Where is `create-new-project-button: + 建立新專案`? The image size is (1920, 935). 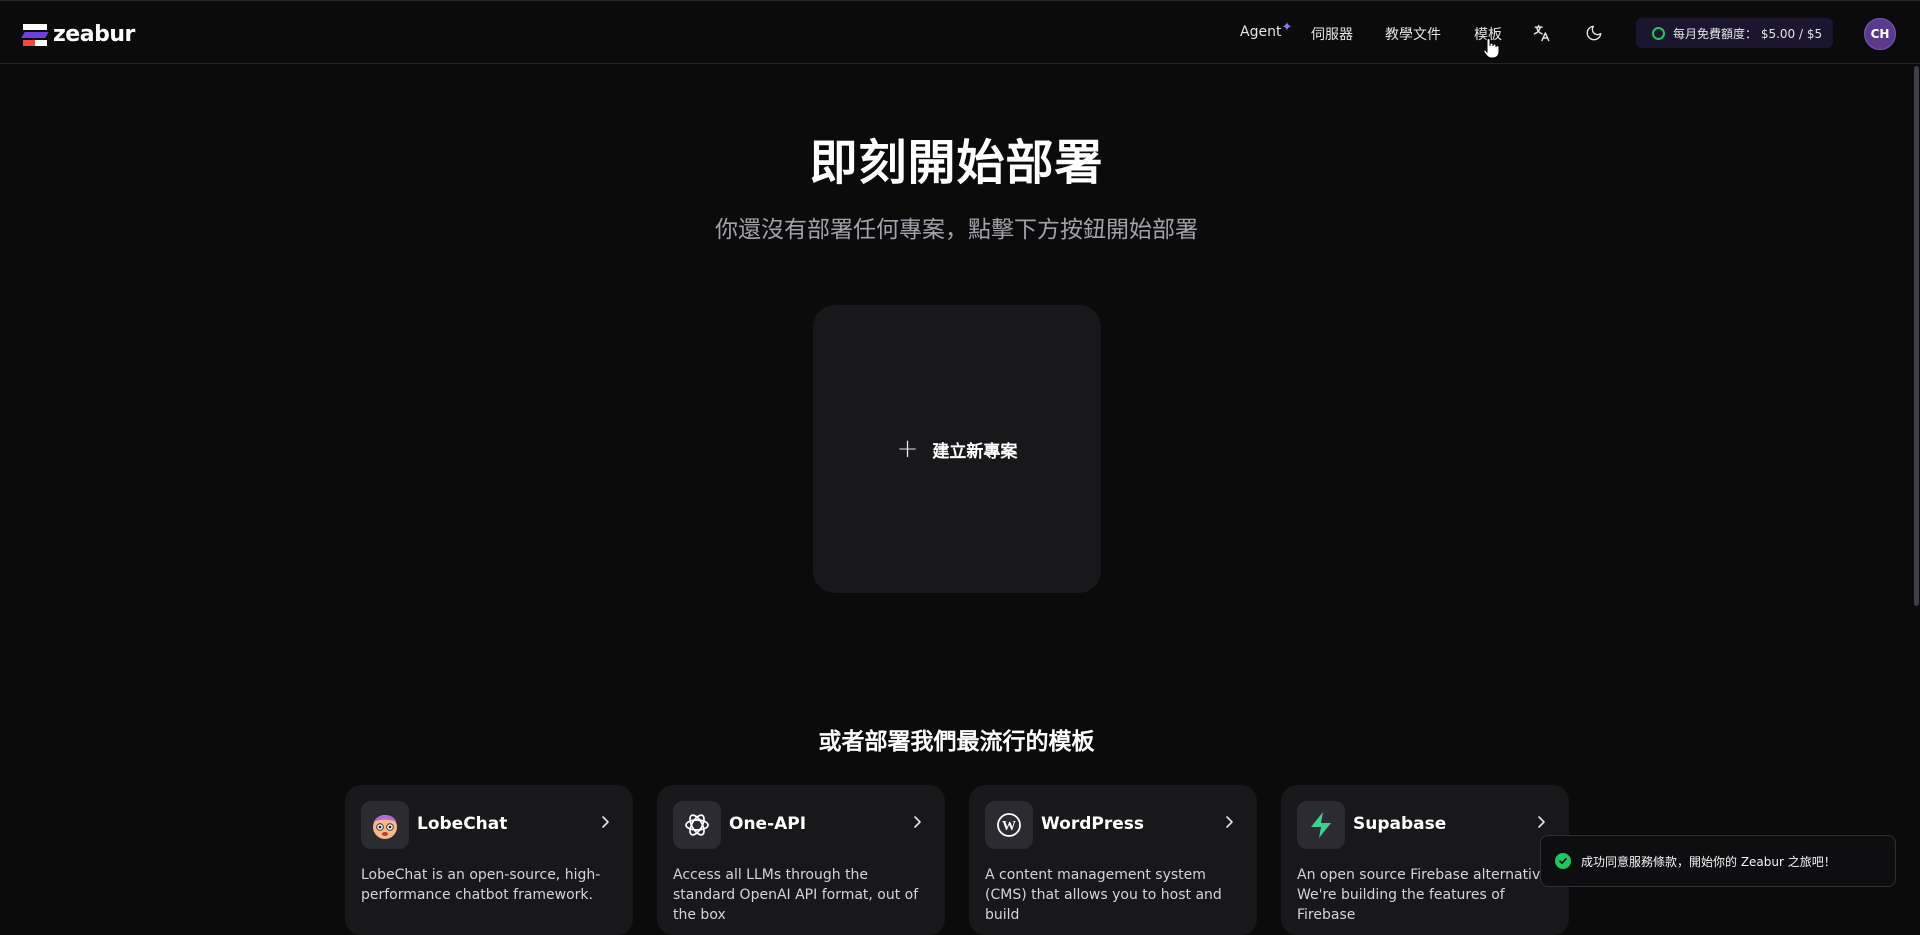 create-new-project-button: + 建立新專案 is located at coordinates (957, 449).